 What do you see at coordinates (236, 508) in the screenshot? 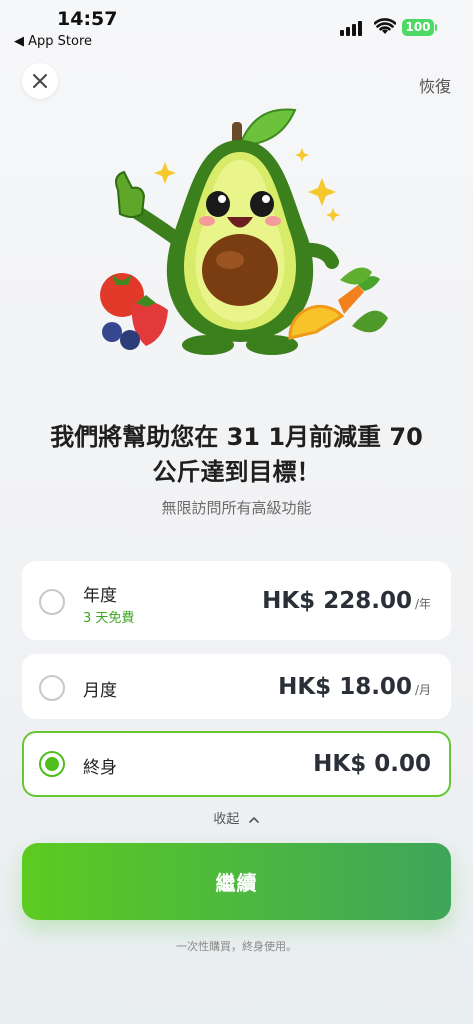
I see `subtitle: 無限訪問所有高級功能` at bounding box center [236, 508].